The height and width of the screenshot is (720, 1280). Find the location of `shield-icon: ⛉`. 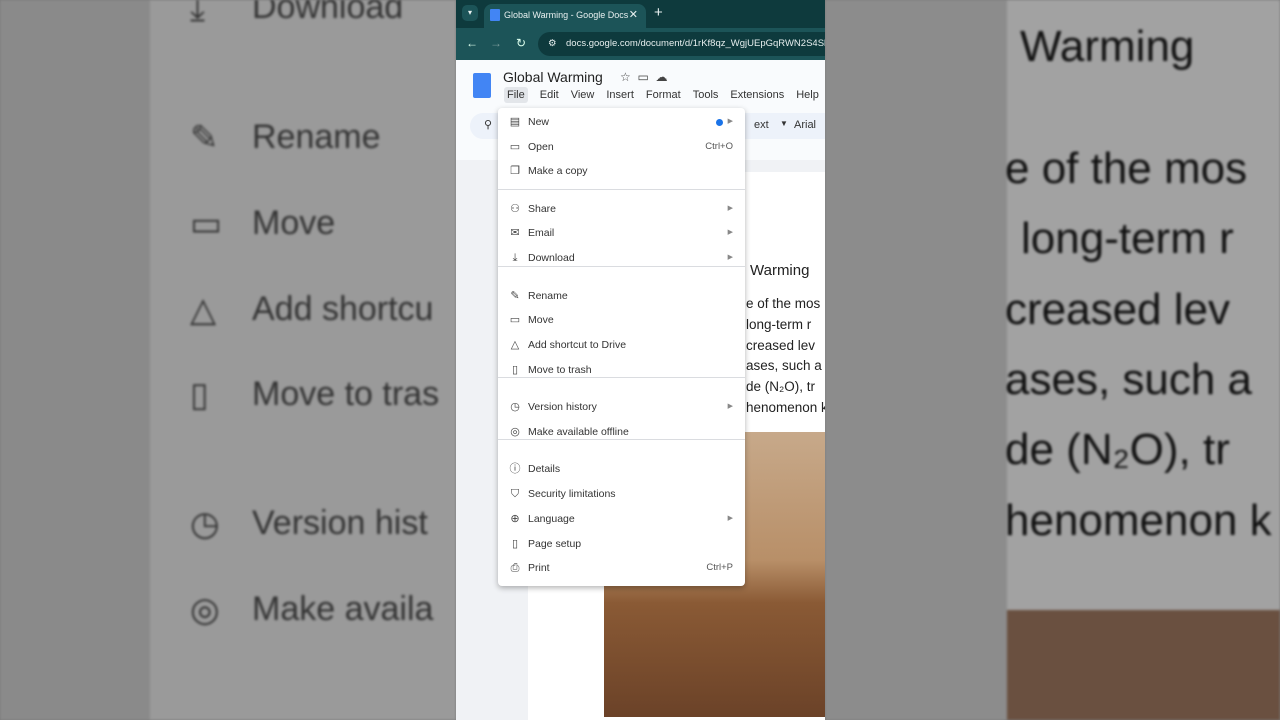

shield-icon: ⛉ is located at coordinates (515, 494).